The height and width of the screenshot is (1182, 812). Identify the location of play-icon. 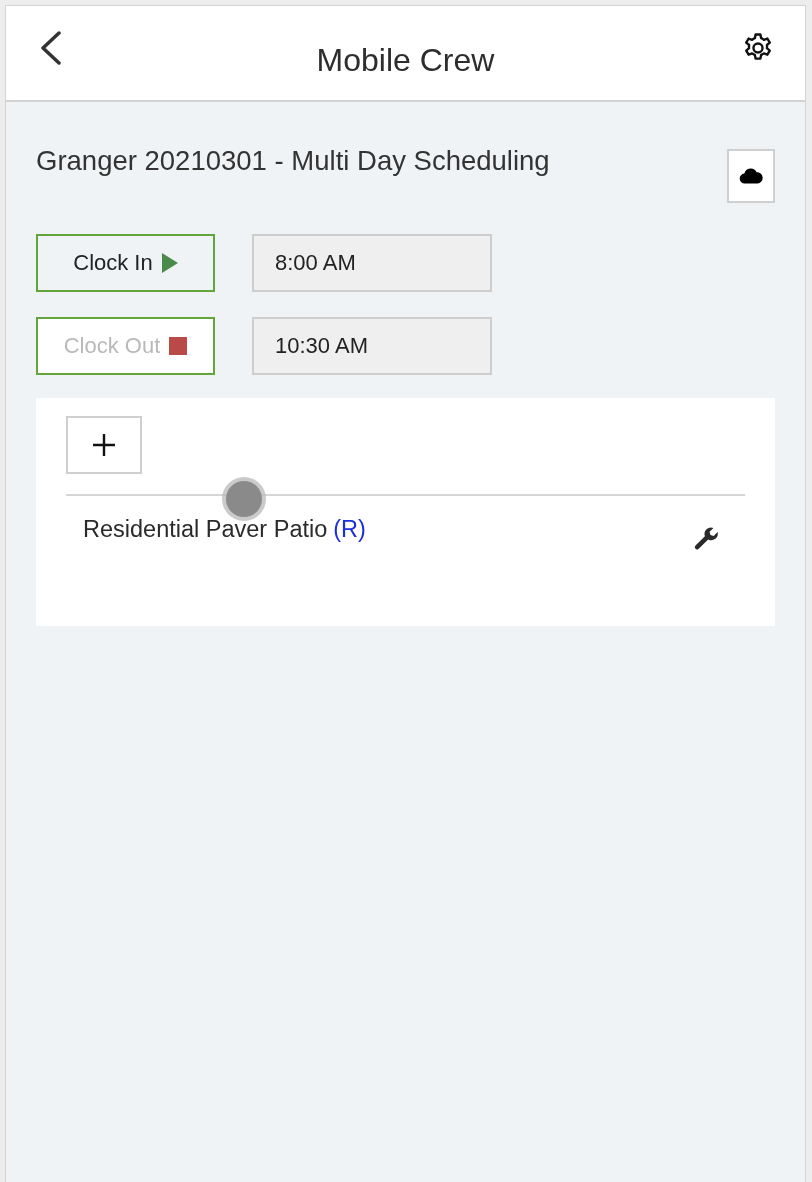
(169, 263).